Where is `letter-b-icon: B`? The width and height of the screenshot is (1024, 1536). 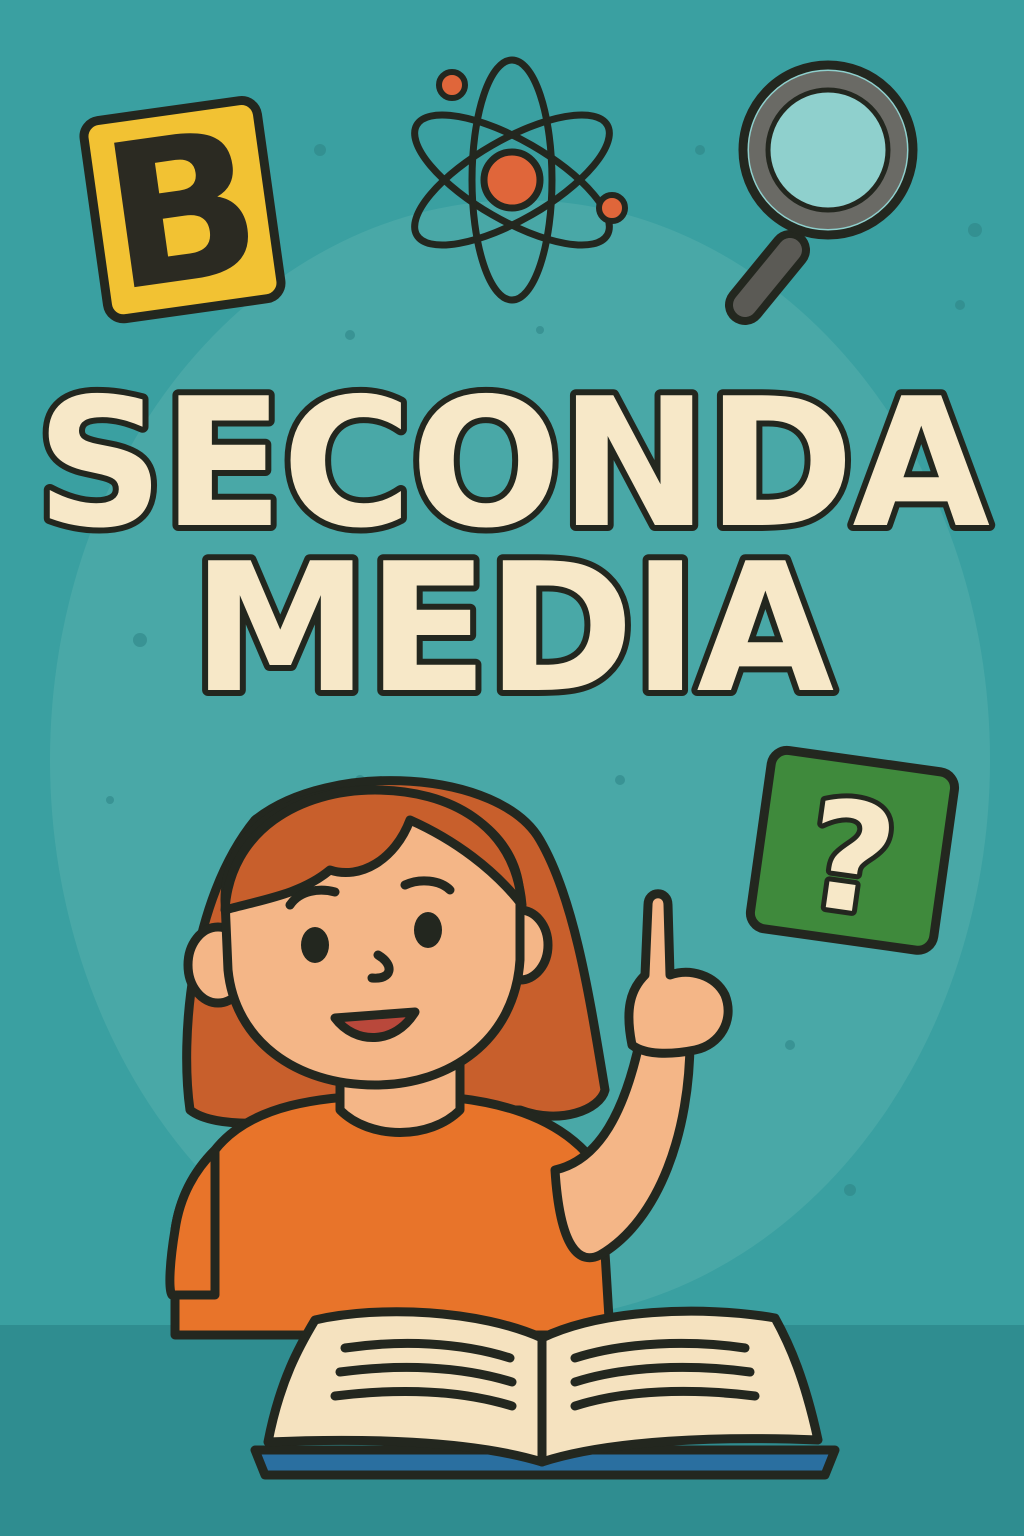
letter-b-icon: B is located at coordinates (182, 211).